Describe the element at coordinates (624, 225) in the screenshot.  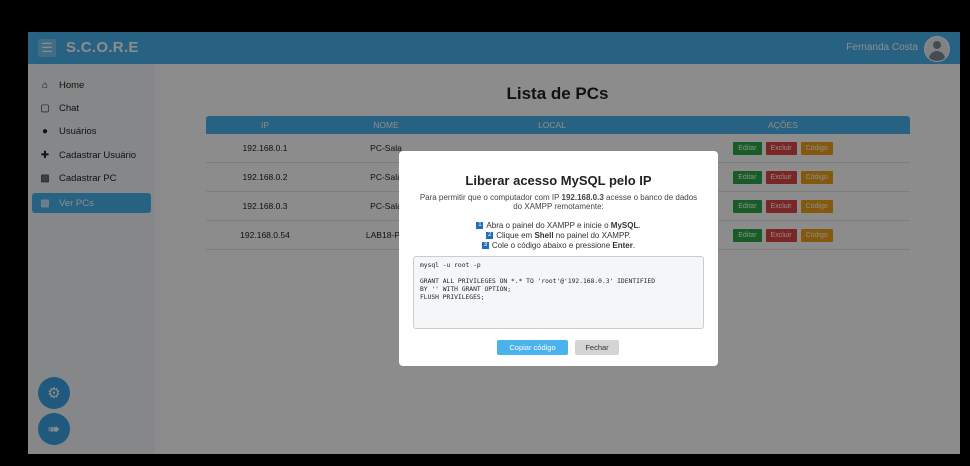
I see `step-bold: MySQL` at that location.